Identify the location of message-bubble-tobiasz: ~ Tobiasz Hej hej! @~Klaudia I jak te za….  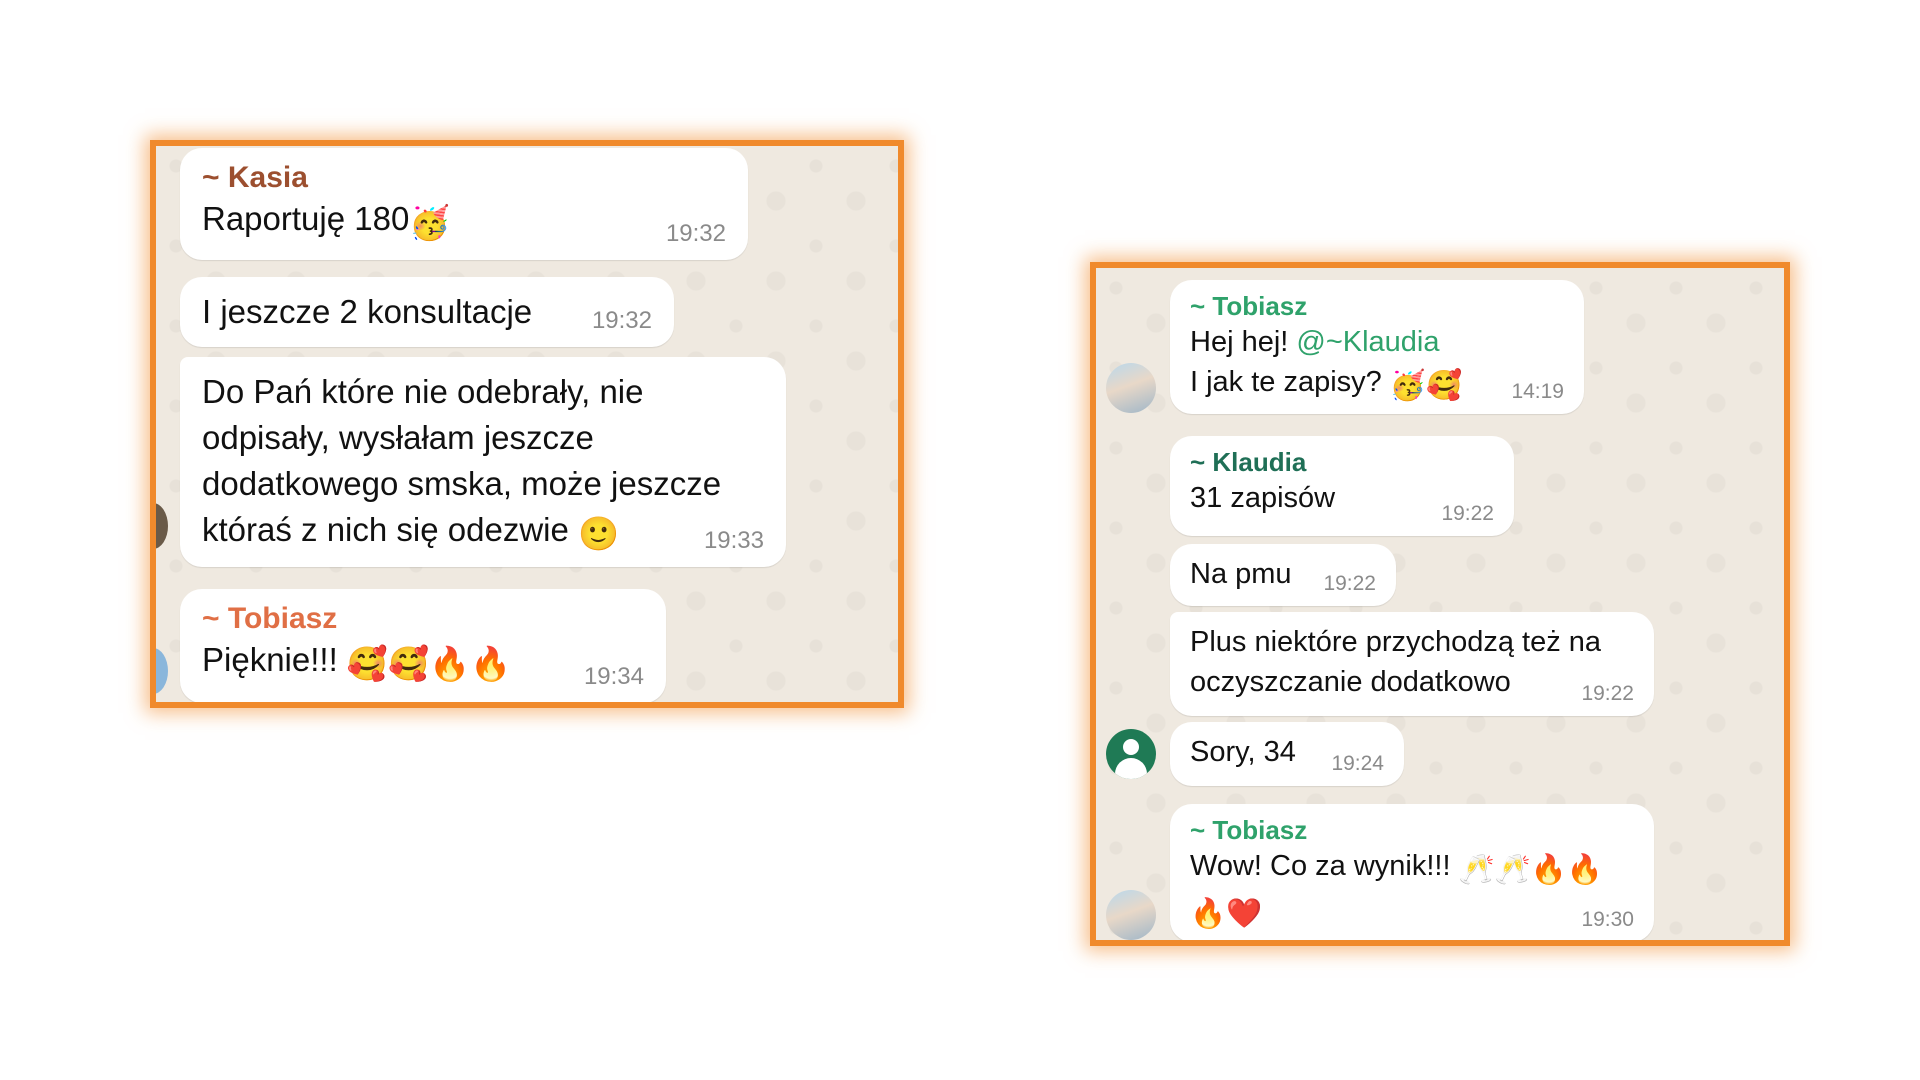
(1377, 347).